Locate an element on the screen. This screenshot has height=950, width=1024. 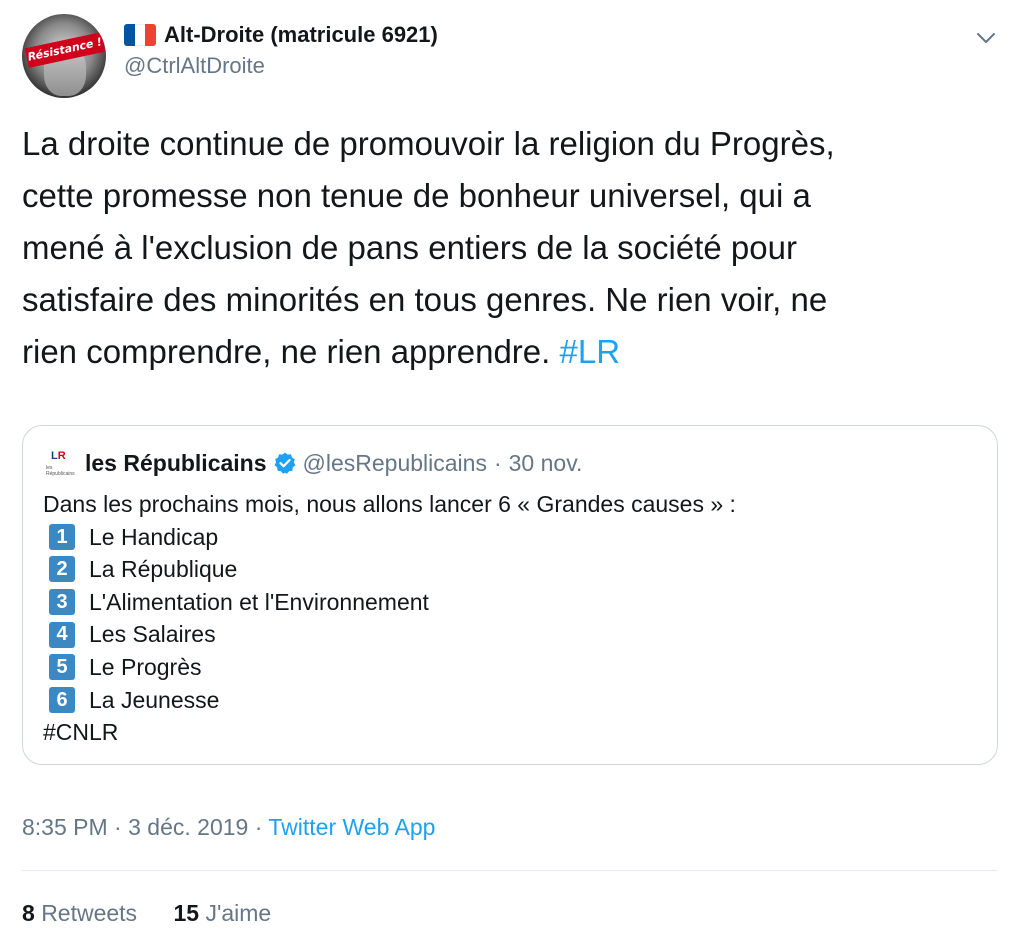
tweet-date: 3 déc. 2019 is located at coordinates (188, 827).